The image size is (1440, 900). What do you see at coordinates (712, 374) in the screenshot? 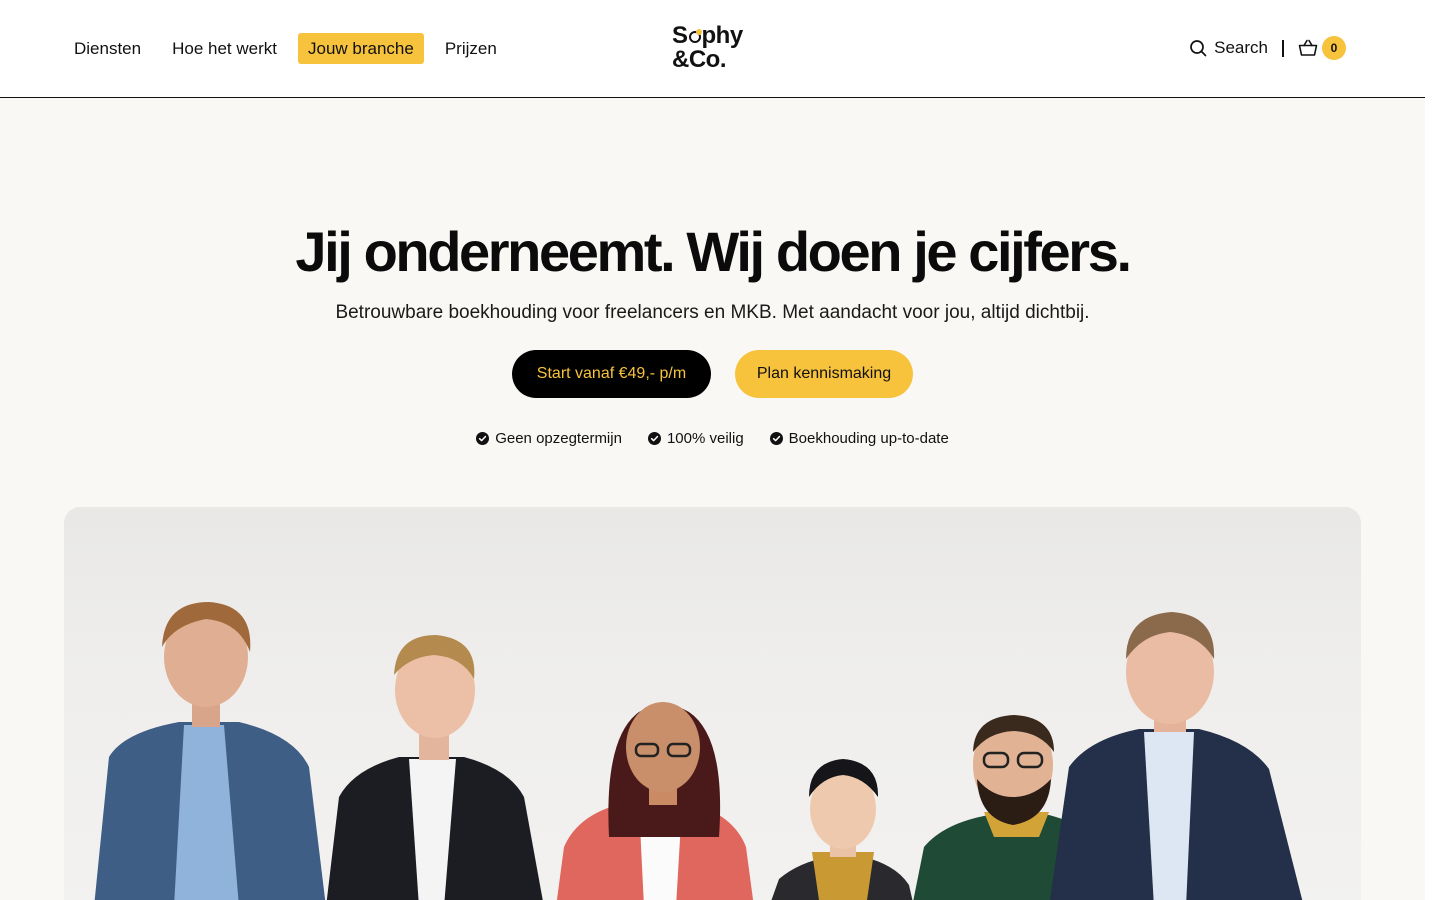
I see `cta-row: Start vanaf €49,- p/m Plan kennismaking` at bounding box center [712, 374].